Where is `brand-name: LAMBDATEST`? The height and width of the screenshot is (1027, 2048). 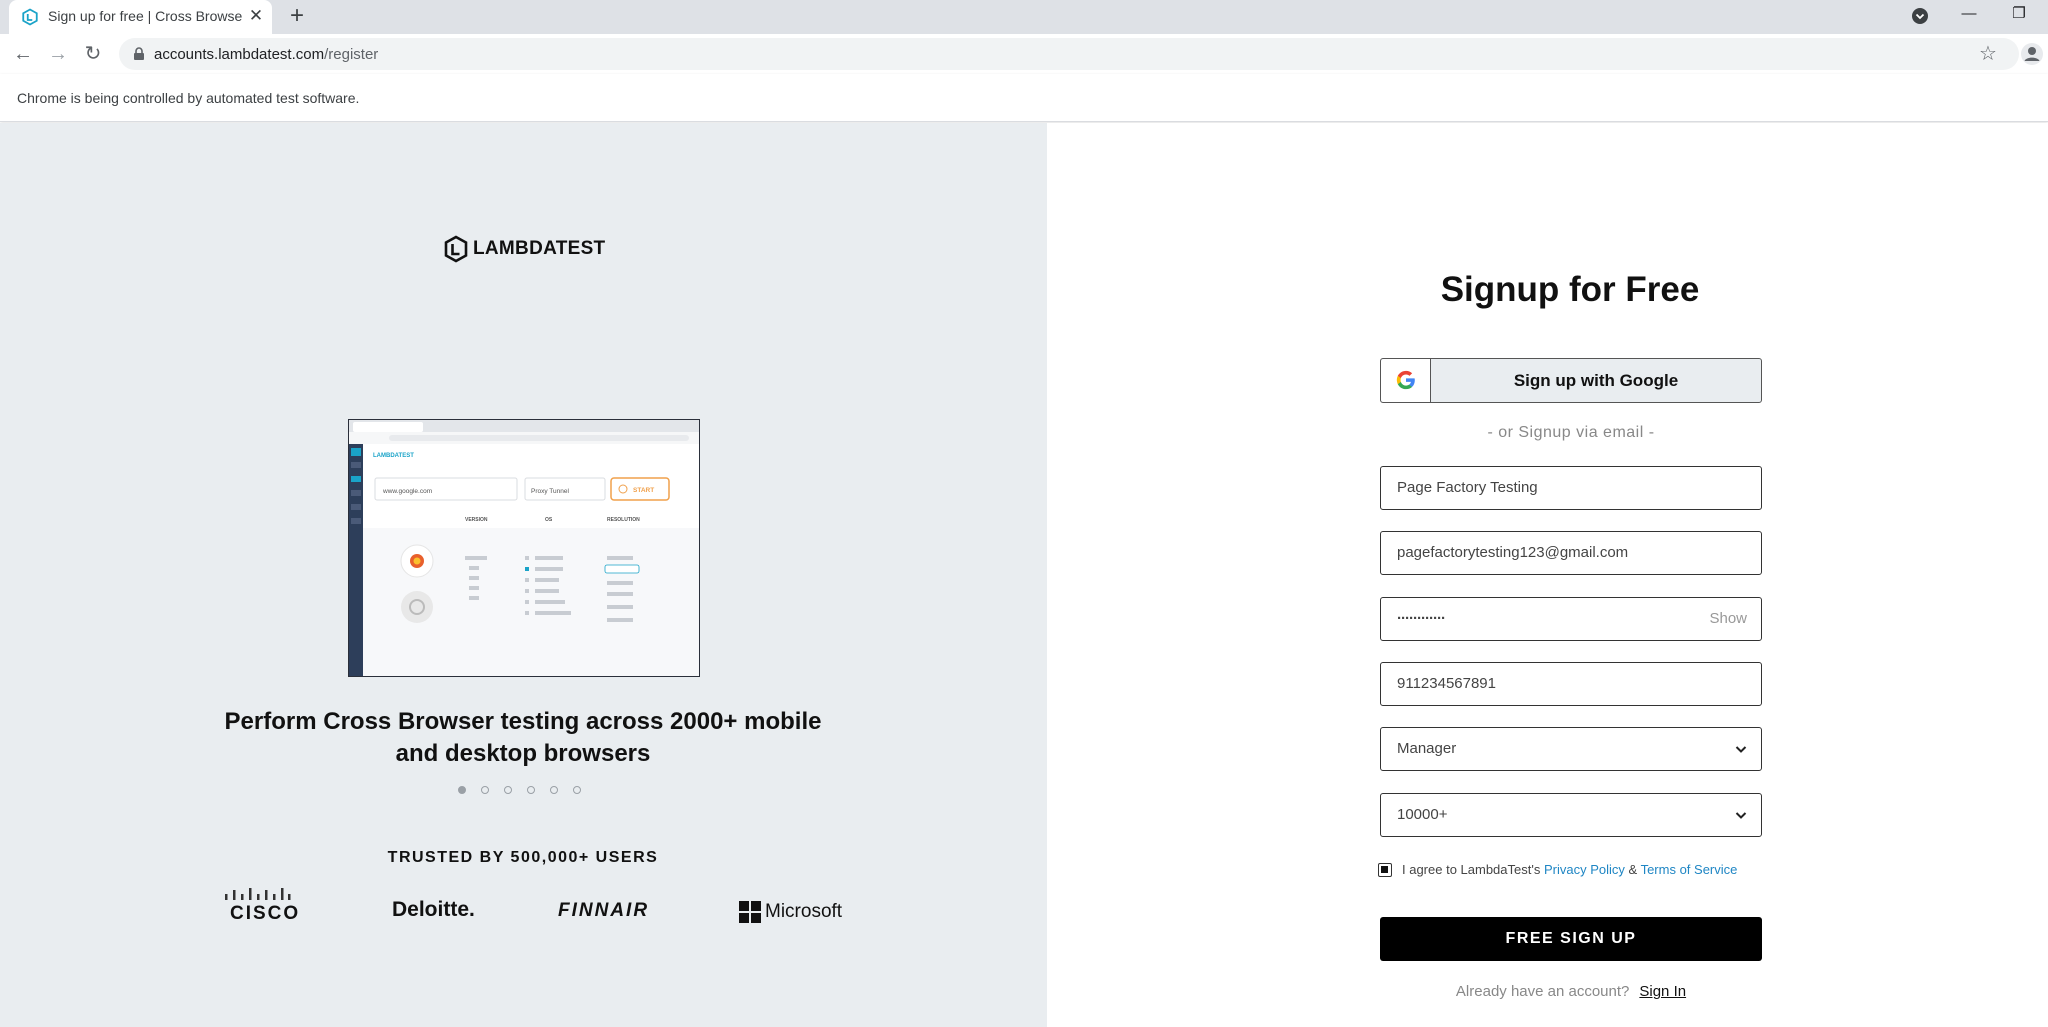 brand-name: LAMBDATEST is located at coordinates (539, 248).